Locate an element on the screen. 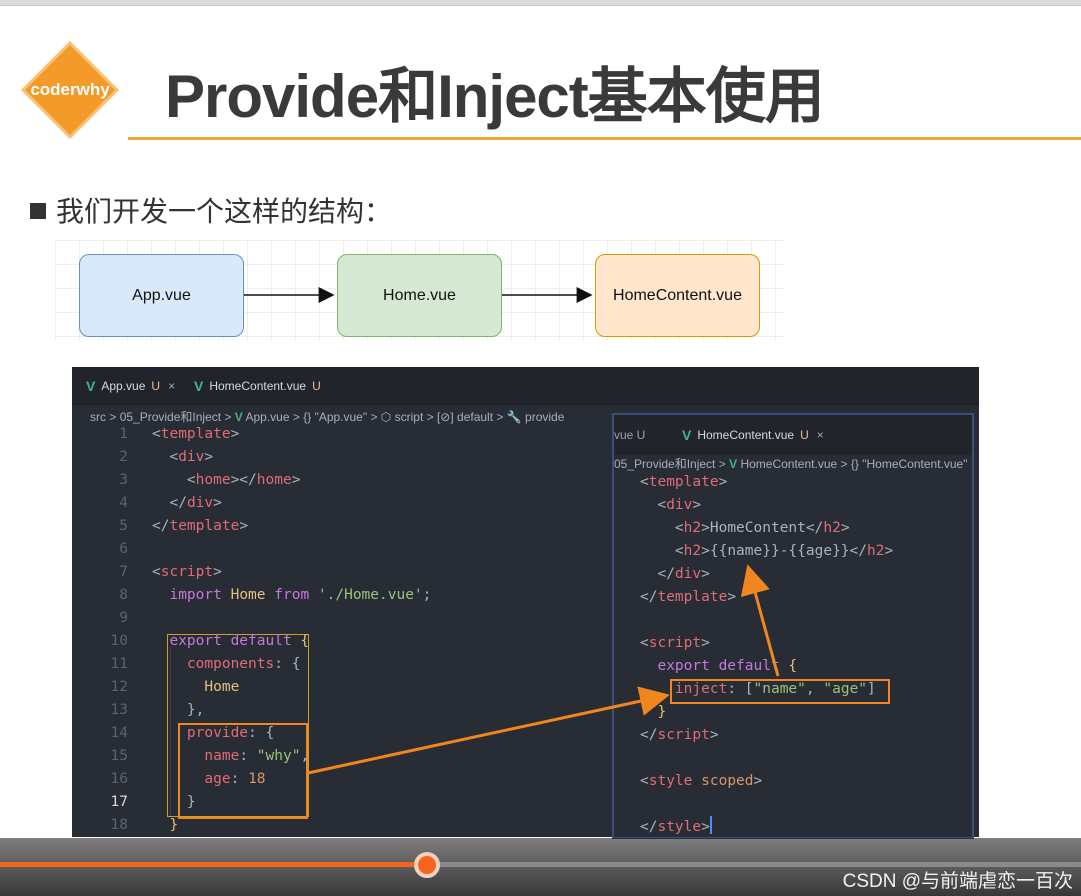 This screenshot has width=1081, height=896. breadcrumb-src: src is located at coordinates (98, 417).